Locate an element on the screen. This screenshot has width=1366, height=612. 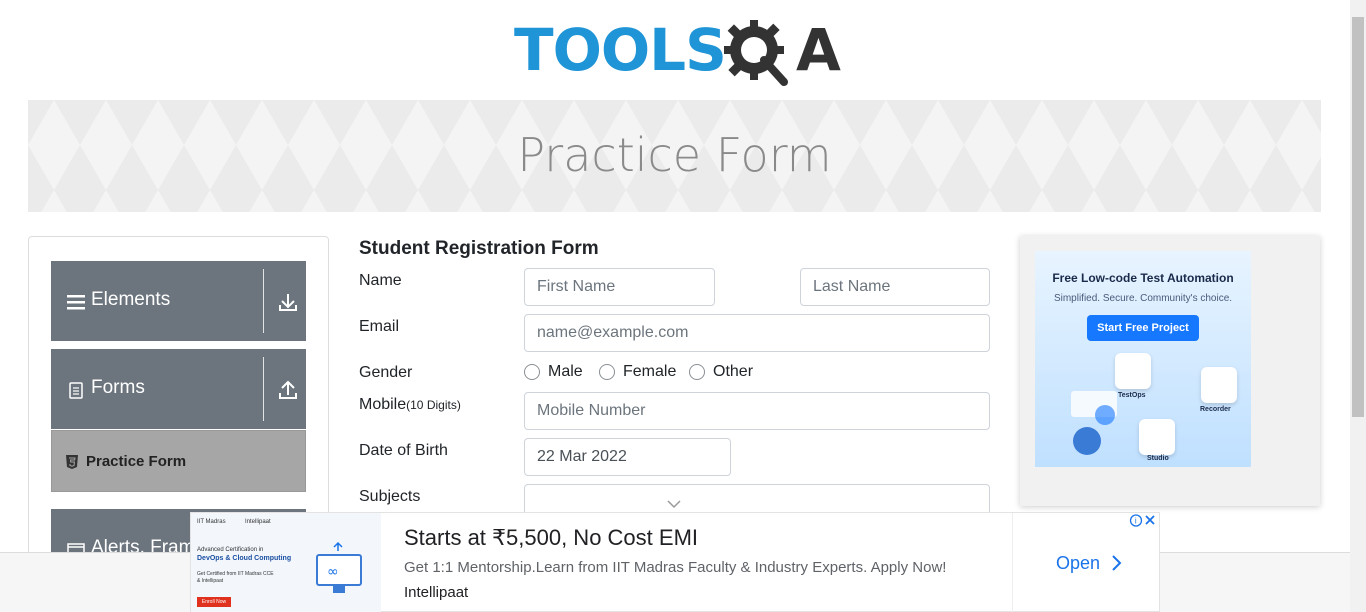
dob-label: Date of Birth is located at coordinates (403, 450).